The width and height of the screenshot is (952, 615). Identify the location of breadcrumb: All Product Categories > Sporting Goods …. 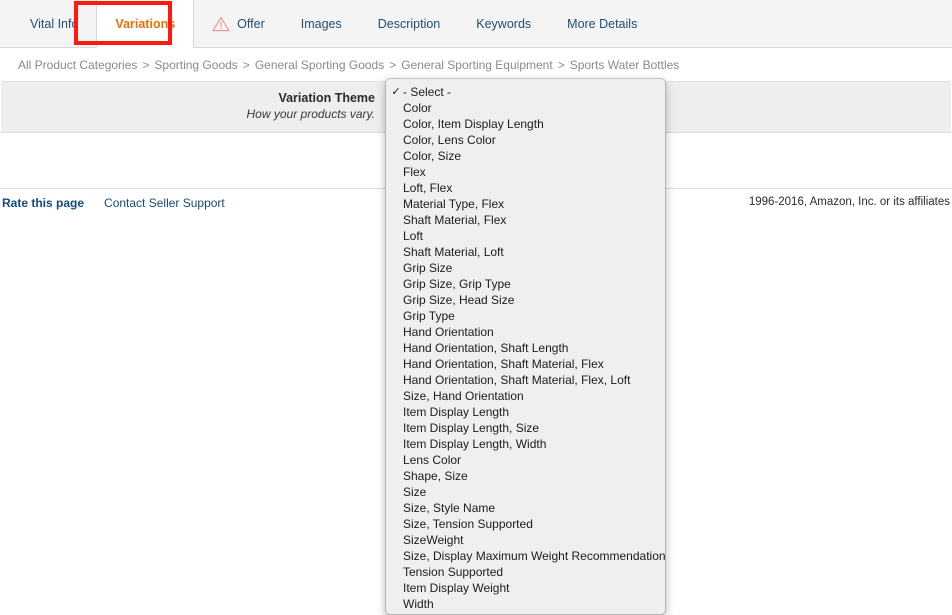
(476, 65).